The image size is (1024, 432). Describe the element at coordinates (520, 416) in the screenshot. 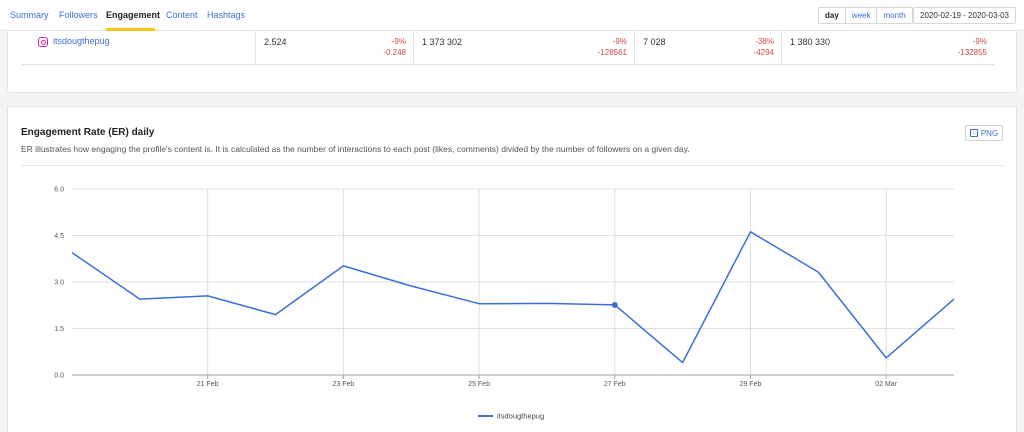

I see `legend-label: itsdougthepug` at that location.